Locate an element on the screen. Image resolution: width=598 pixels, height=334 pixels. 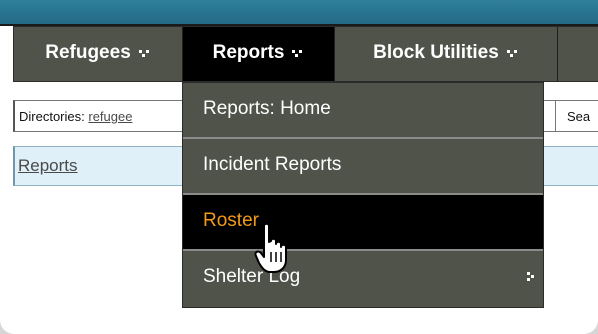
nav-item-block-utilities: Block Utilities is located at coordinates (446, 54).